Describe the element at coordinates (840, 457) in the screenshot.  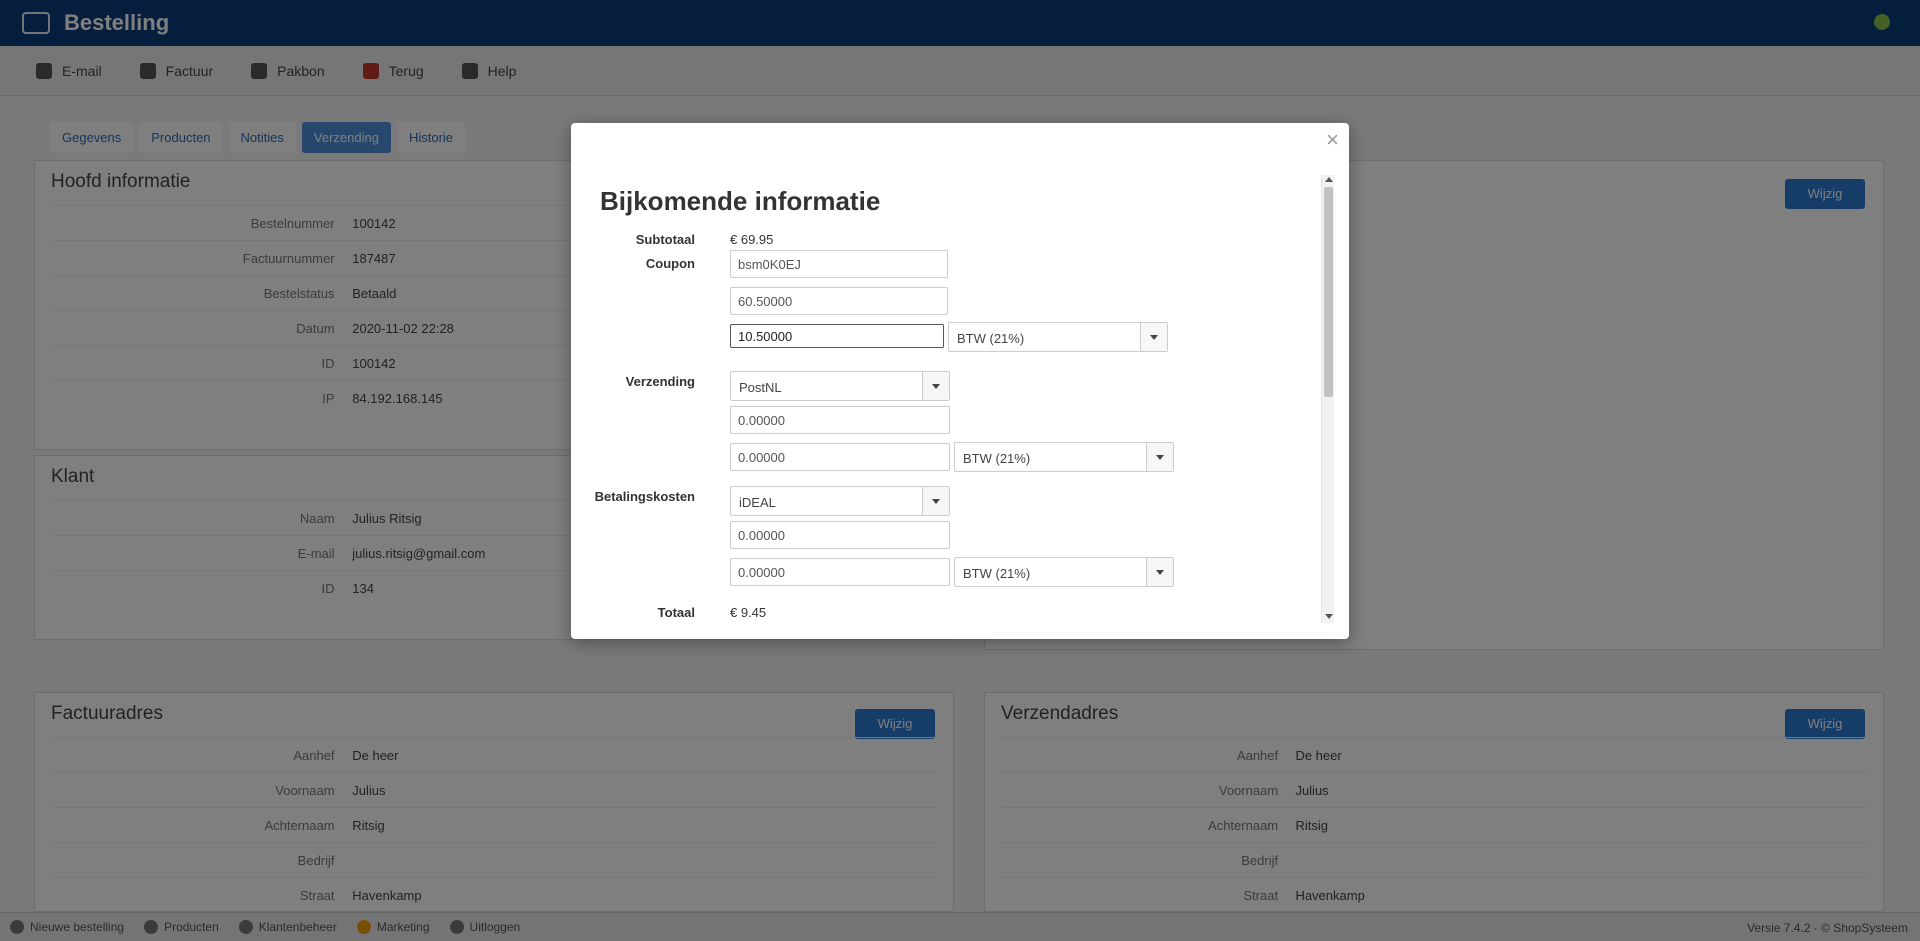
I see `shipping-tax-amount-input` at that location.